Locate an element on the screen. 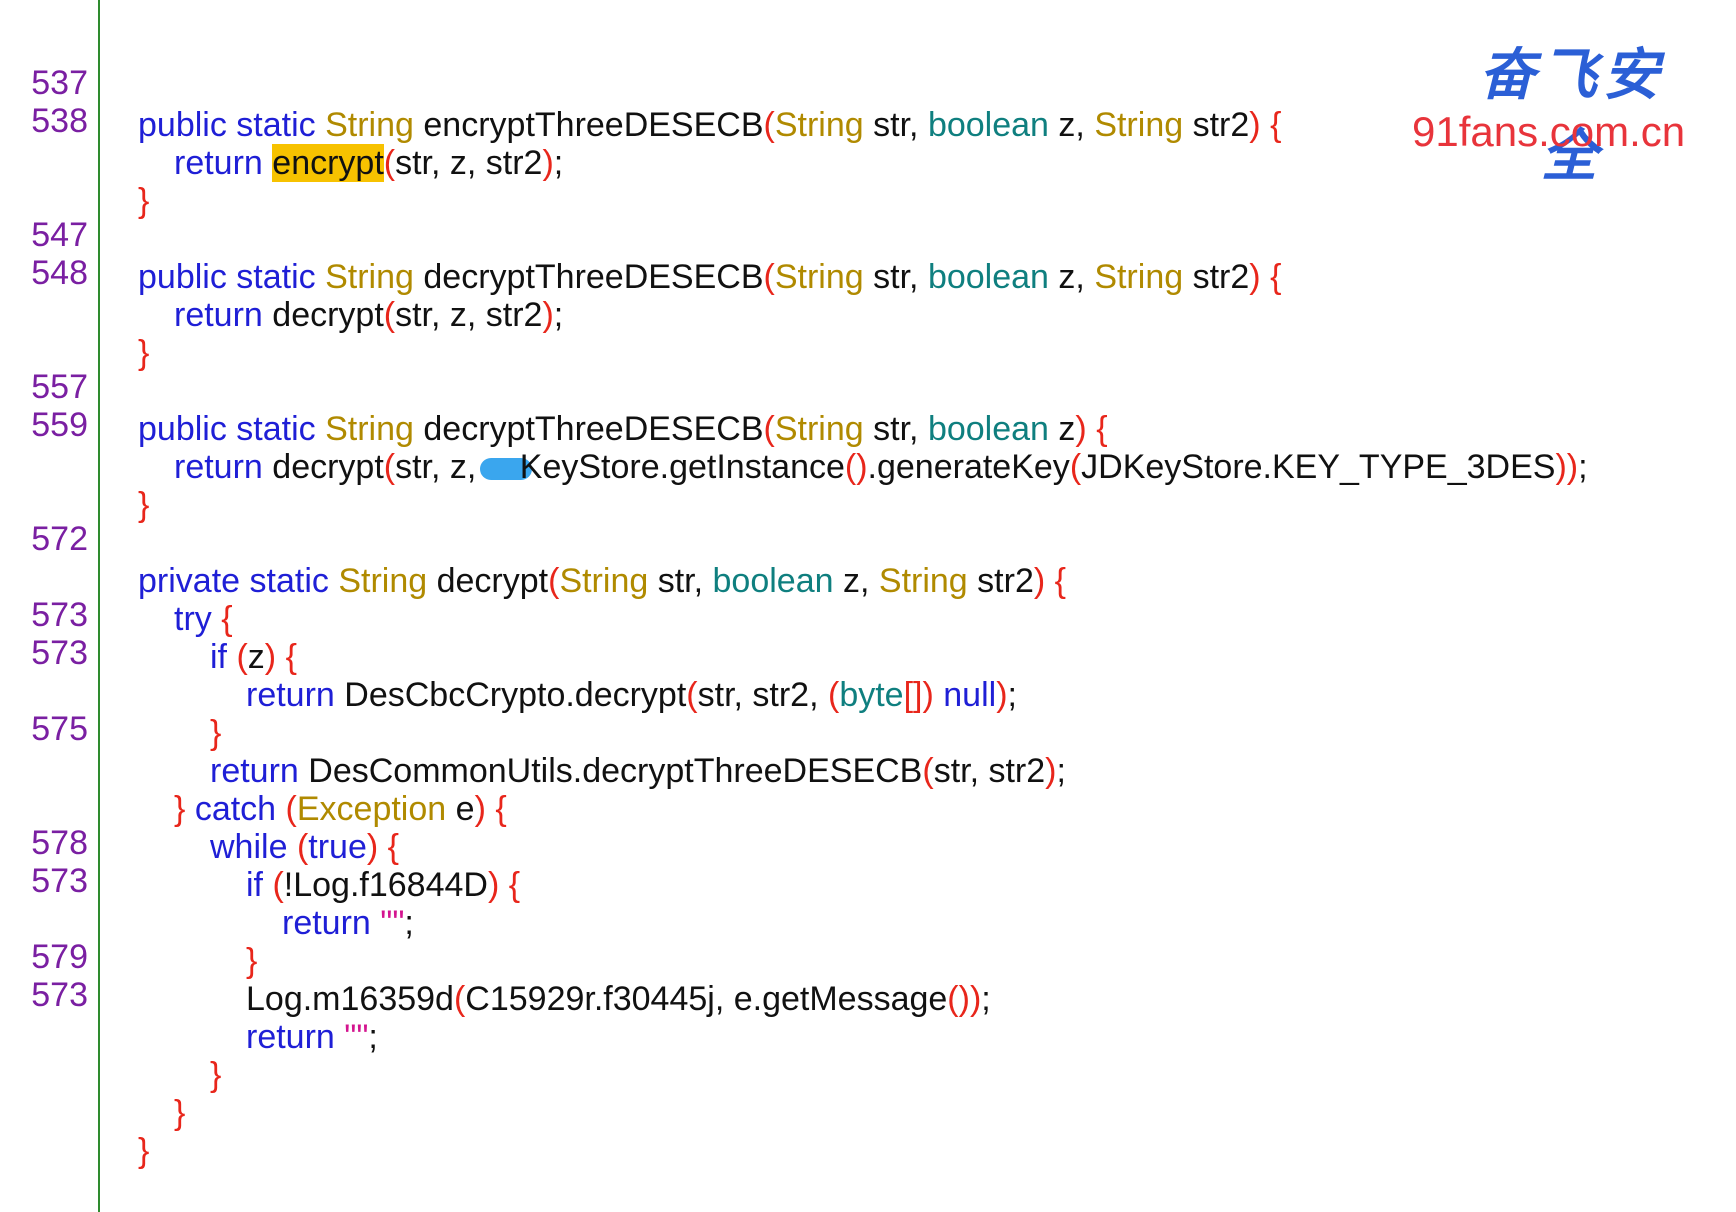 The image size is (1736, 1212). search-highlight: encrypt is located at coordinates (328, 163).